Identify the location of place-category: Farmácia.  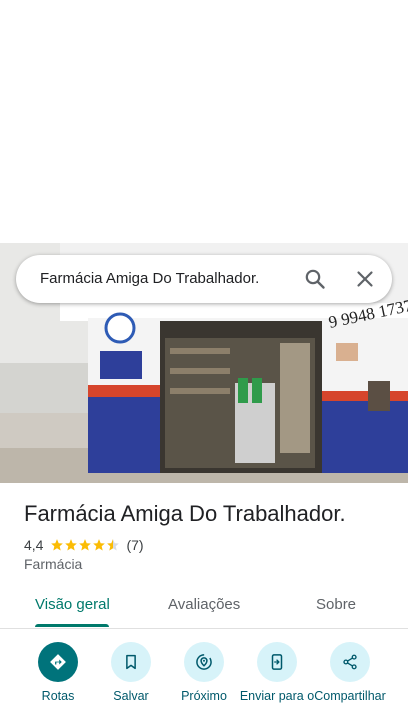
(53, 564).